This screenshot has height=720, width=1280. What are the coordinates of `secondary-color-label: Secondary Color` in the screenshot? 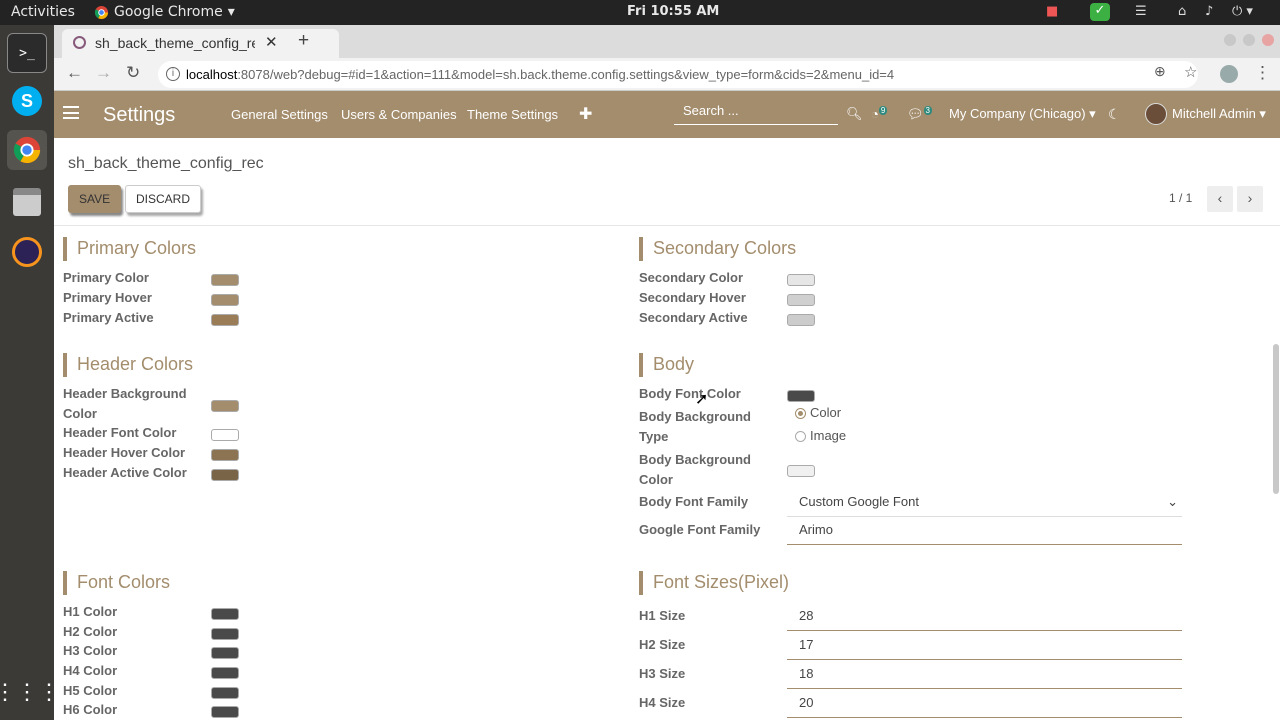 It's located at (691, 277).